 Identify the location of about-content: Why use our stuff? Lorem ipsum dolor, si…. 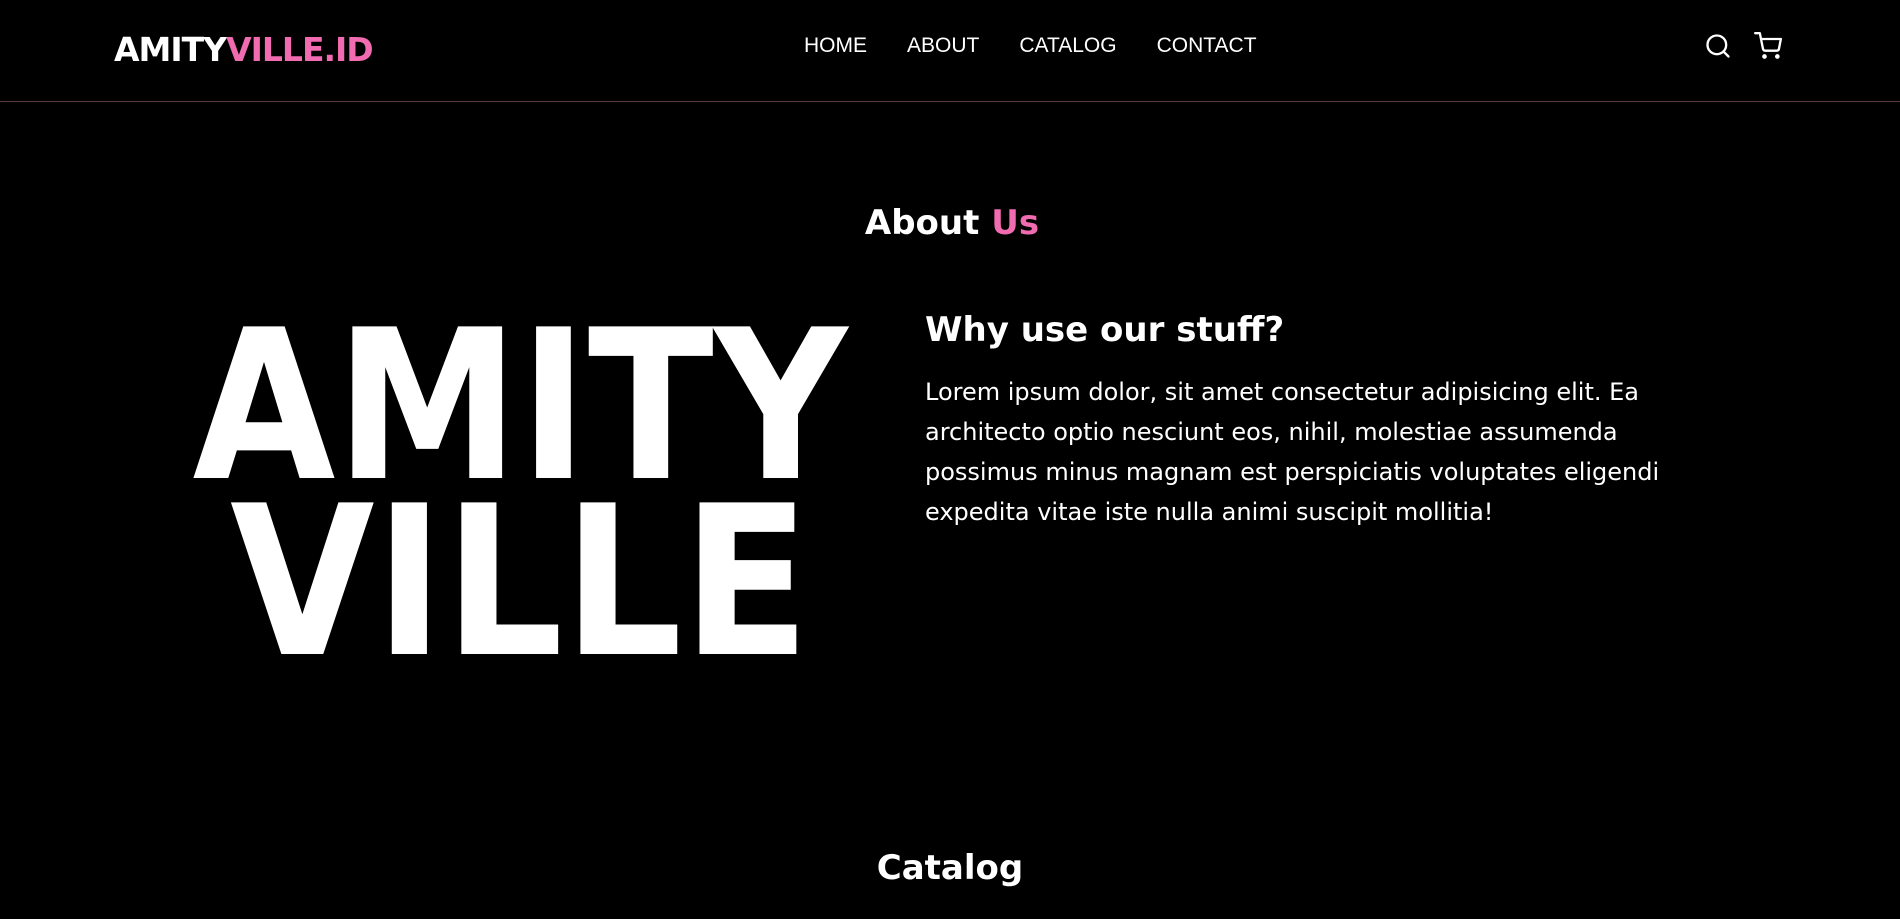
(1325, 421).